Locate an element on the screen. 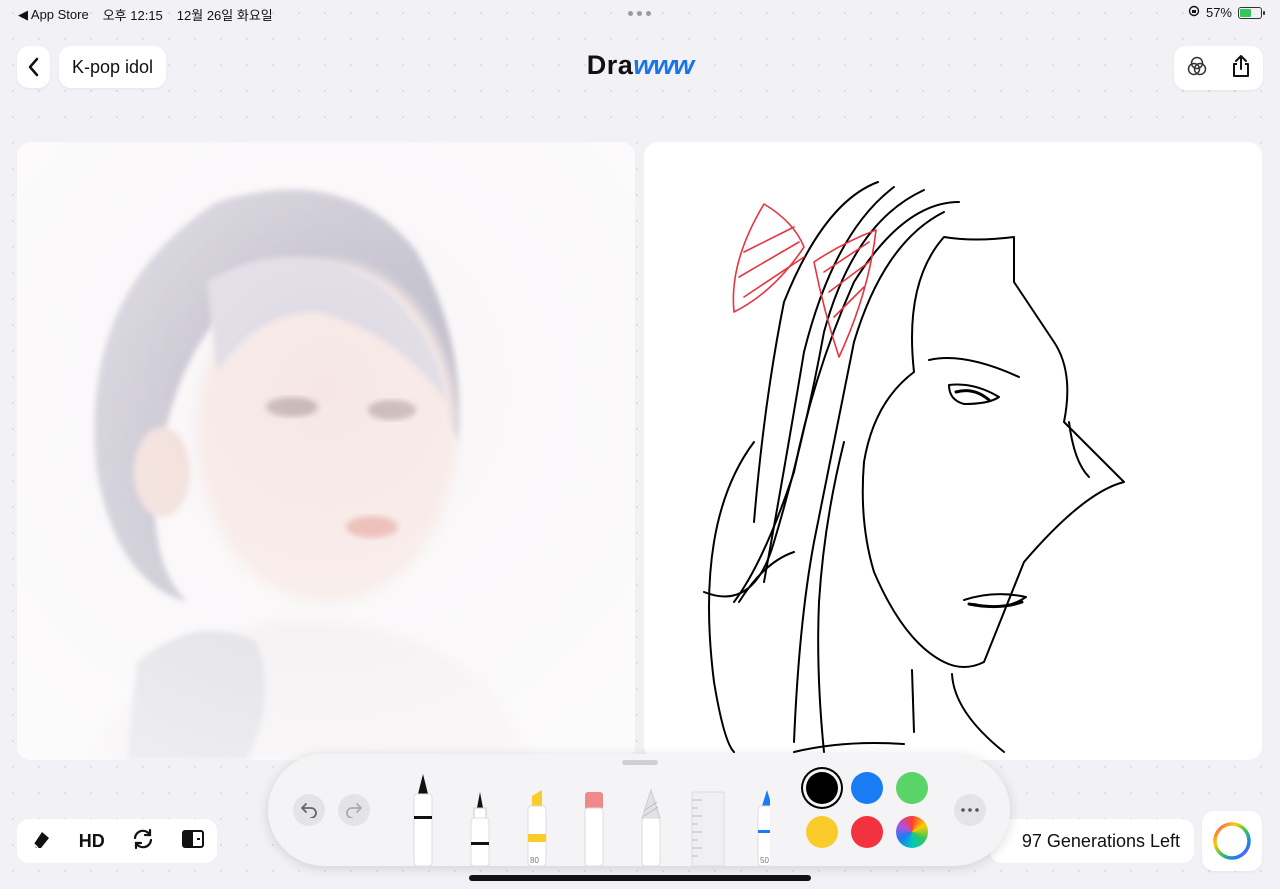 The width and height of the screenshot is (1280, 889). app-title-main: Dra is located at coordinates (610, 65).